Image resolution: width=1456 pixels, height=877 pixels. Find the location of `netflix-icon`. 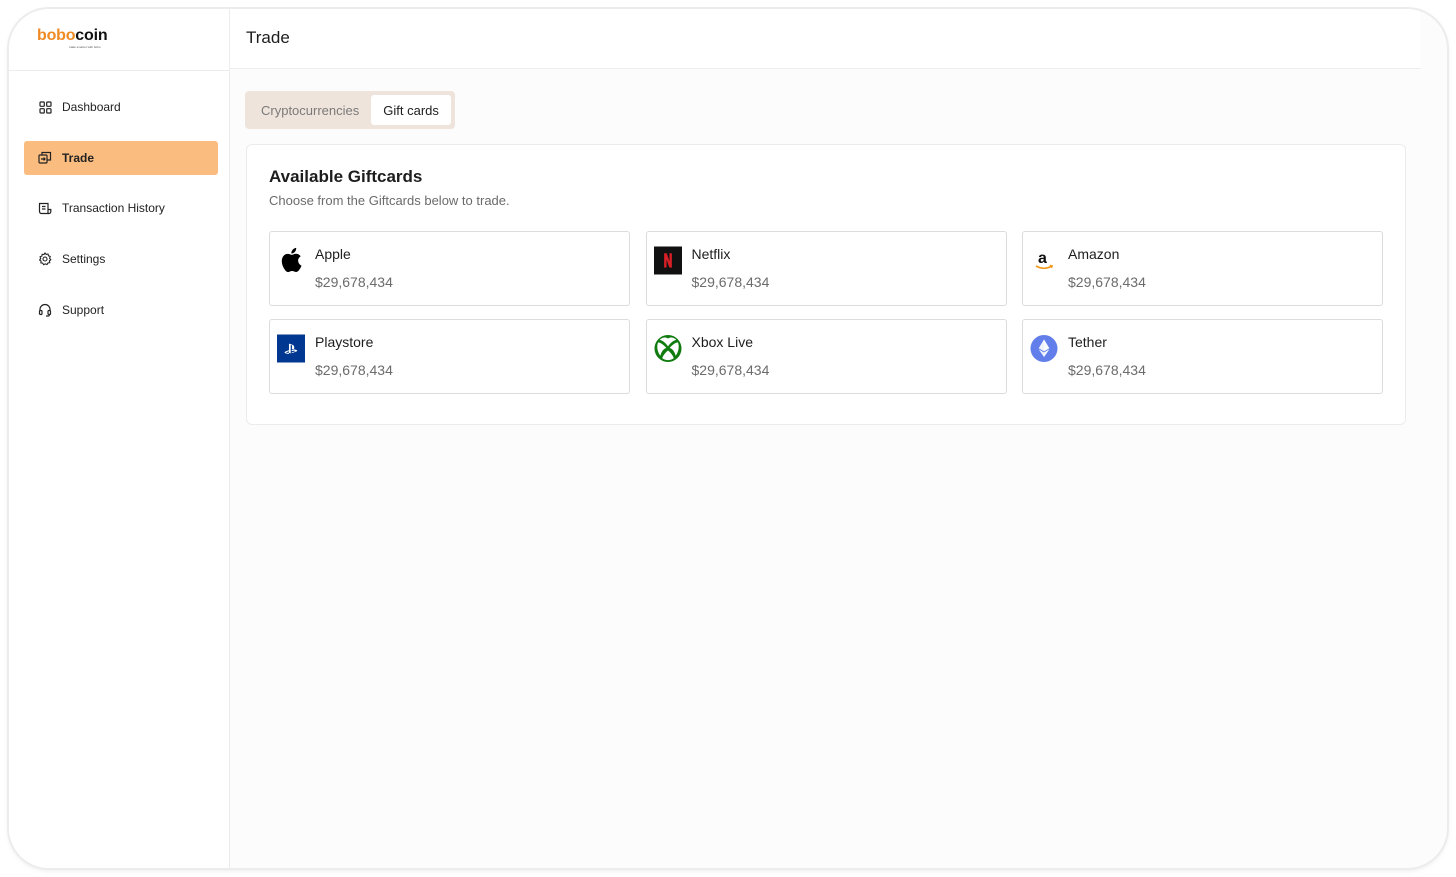

netflix-icon is located at coordinates (667, 260).